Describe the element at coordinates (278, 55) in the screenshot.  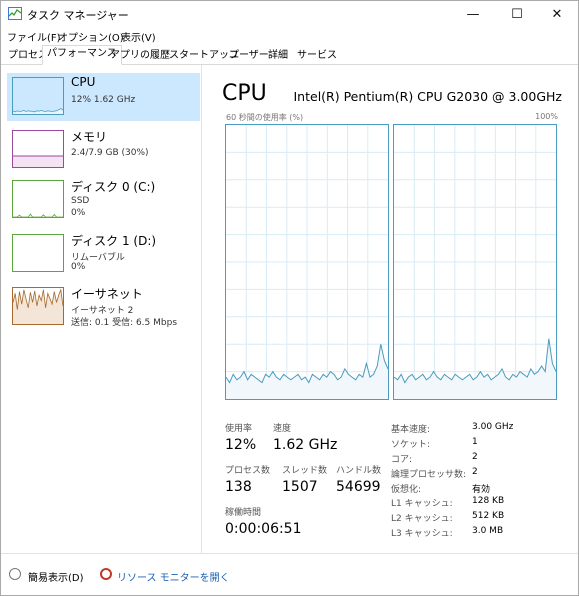
I see `tab-details: 詳細` at that location.